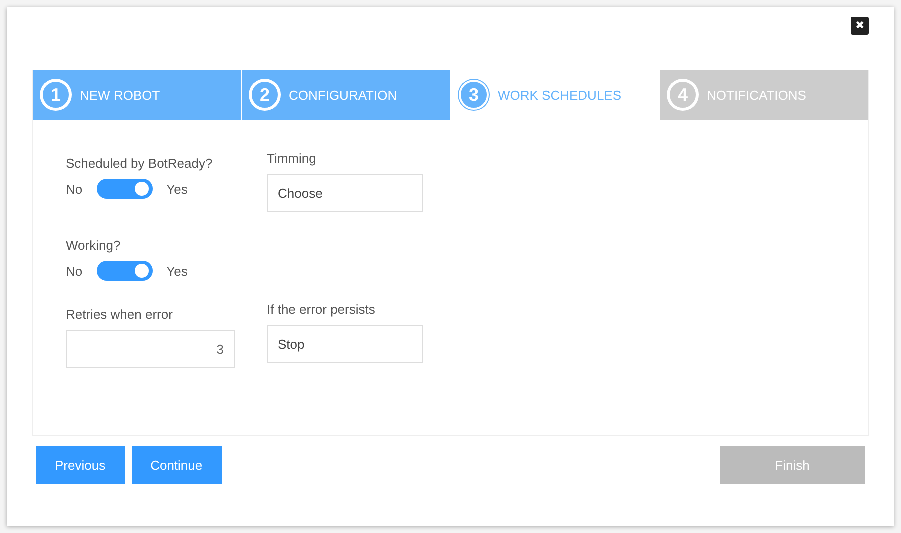 This screenshot has width=901, height=533. I want to click on step-number-badge: 3, so click(474, 95).